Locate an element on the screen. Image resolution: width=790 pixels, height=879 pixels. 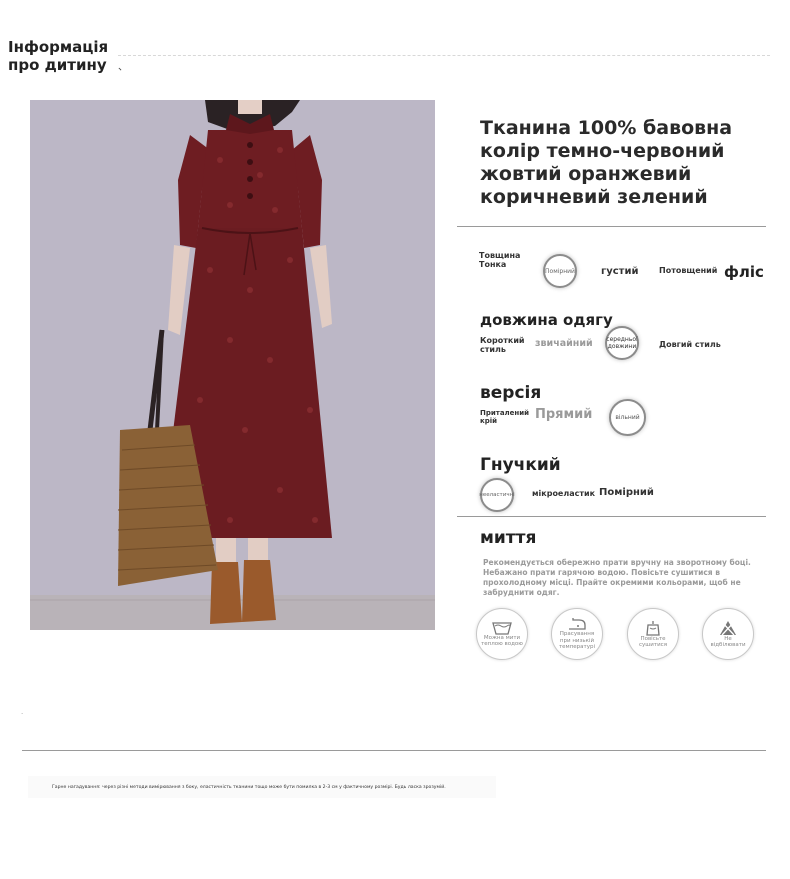
care-wash-warm-label: Можна мити теплою водою is located at coordinates (502, 641).